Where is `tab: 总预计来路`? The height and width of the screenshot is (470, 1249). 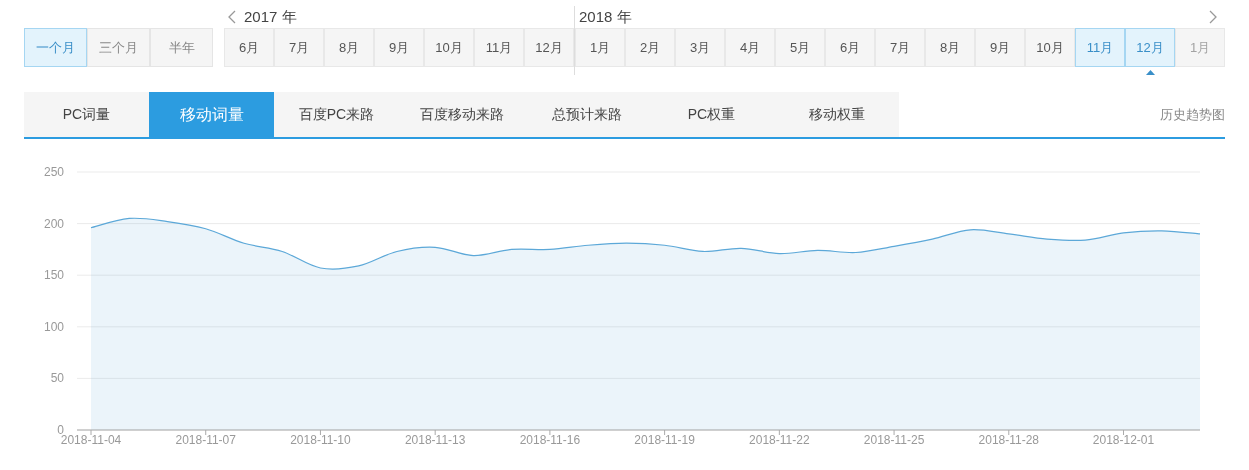 tab: 总预计来路 is located at coordinates (586, 114).